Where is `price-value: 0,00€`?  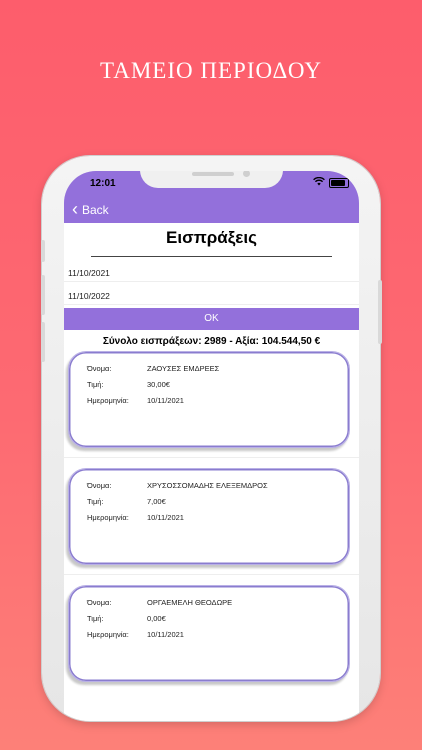 price-value: 0,00€ is located at coordinates (156, 618).